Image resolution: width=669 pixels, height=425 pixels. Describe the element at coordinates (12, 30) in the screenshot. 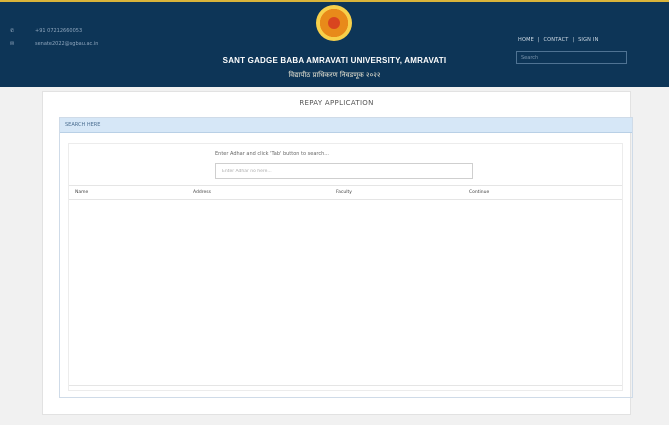

I see `phone-icon: ✆` at that location.